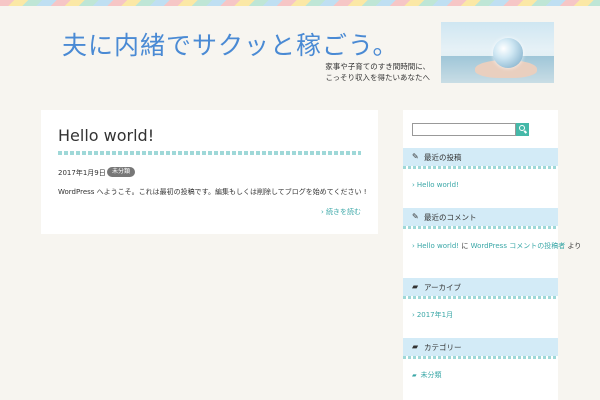  Describe the element at coordinates (465, 246) in the screenshot. I see `comment-separator: に` at that location.